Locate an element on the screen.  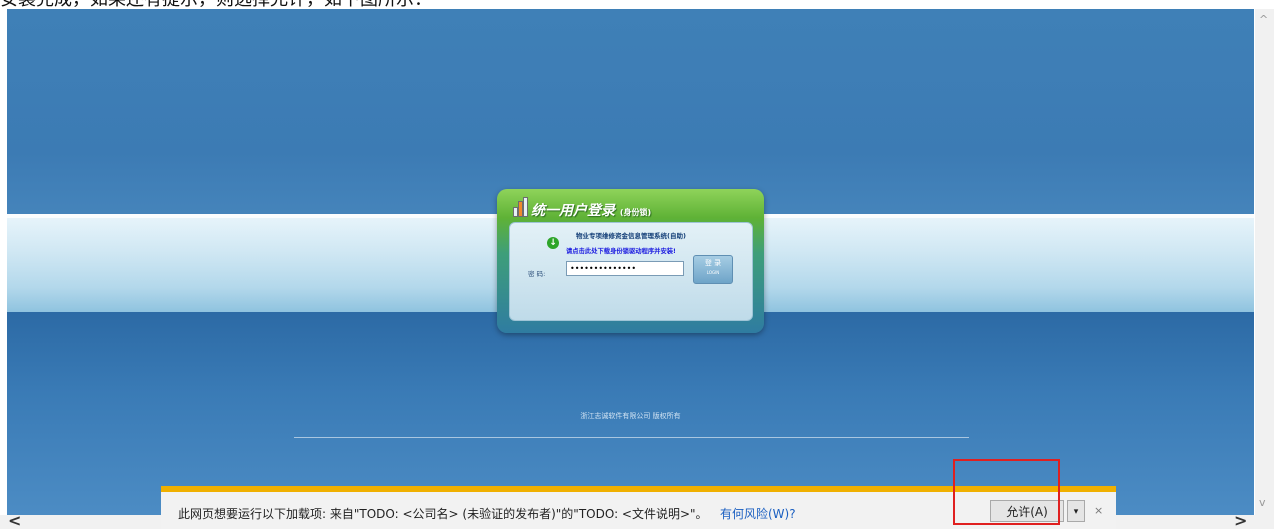
page-instruction-text: 安装完成，如果还有提示，则选择允许，如下图所示： is located at coordinates (637, 4).